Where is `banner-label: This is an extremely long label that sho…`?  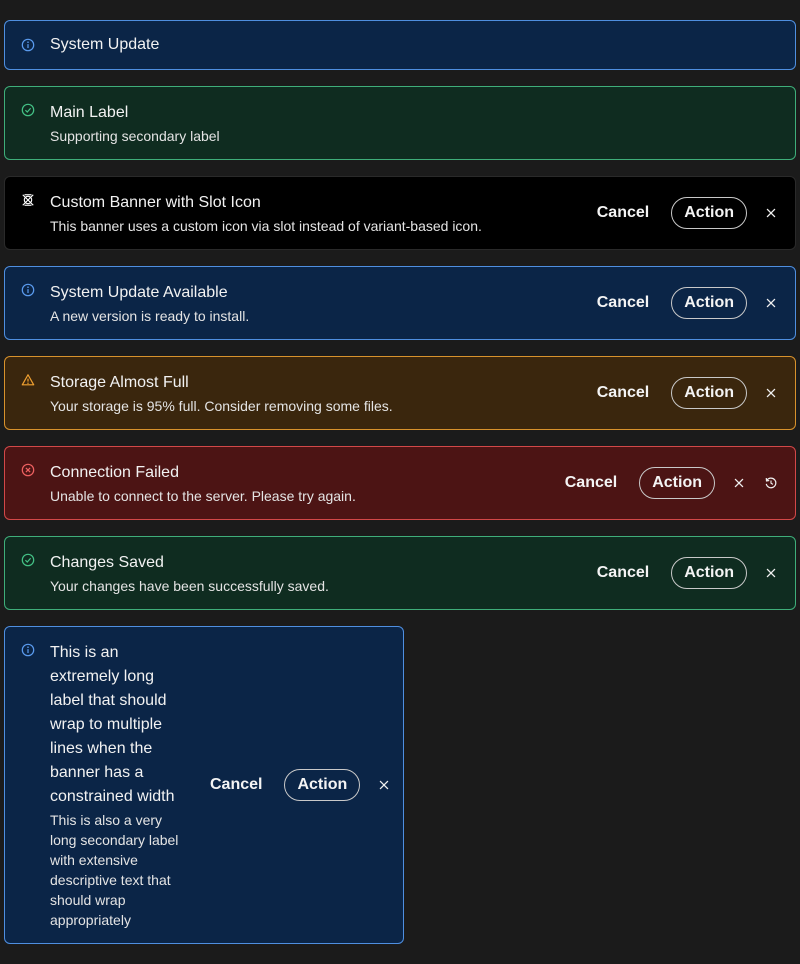 banner-label: This is an extremely long label that sho… is located at coordinates (112, 724).